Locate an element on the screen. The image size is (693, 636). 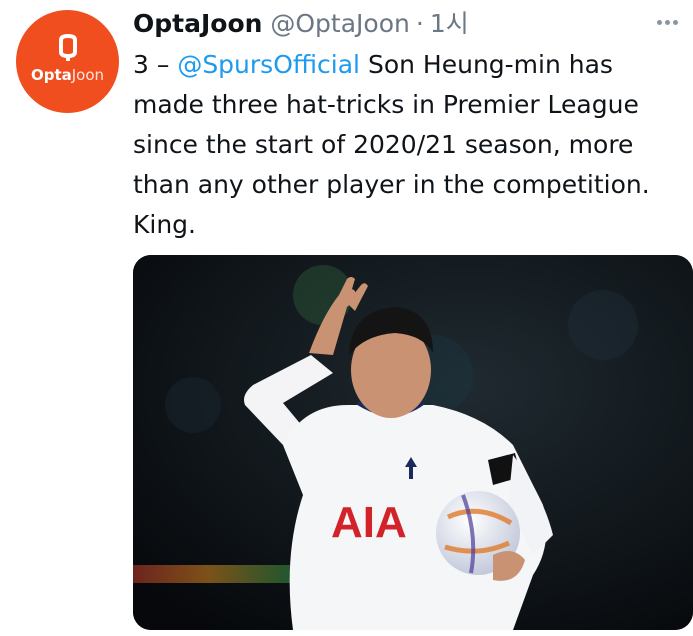
avatar-brand: OptaJoon is located at coordinates (67, 75).